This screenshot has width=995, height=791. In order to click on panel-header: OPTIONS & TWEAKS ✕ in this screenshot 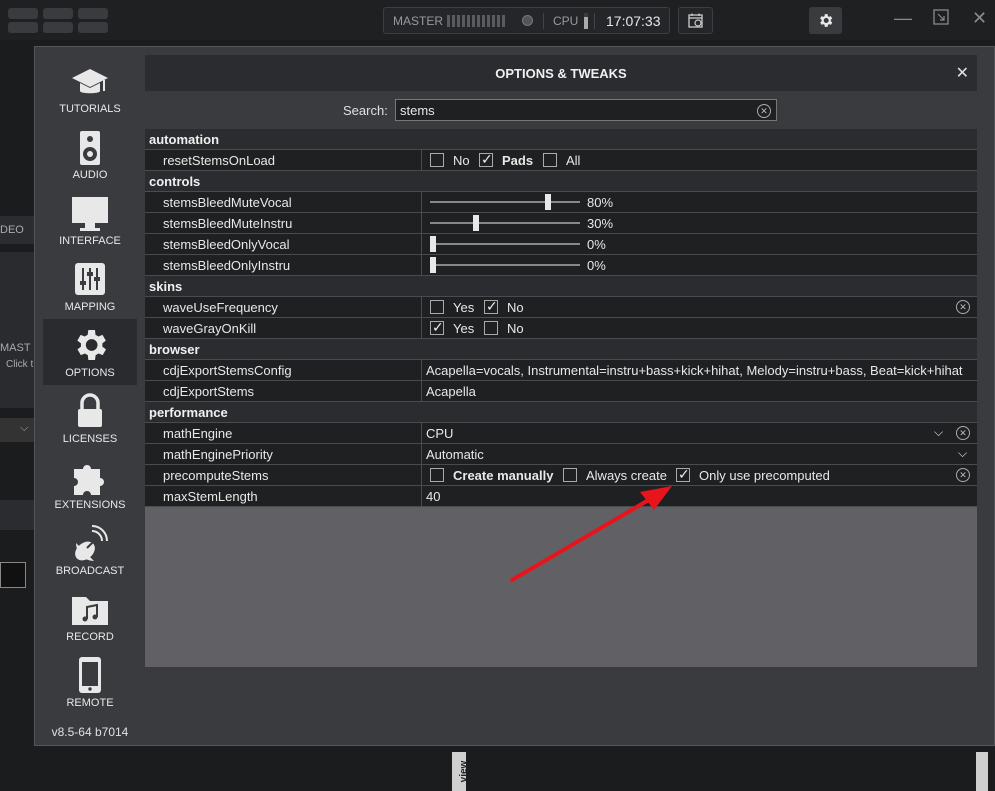, I will do `click(561, 73)`.